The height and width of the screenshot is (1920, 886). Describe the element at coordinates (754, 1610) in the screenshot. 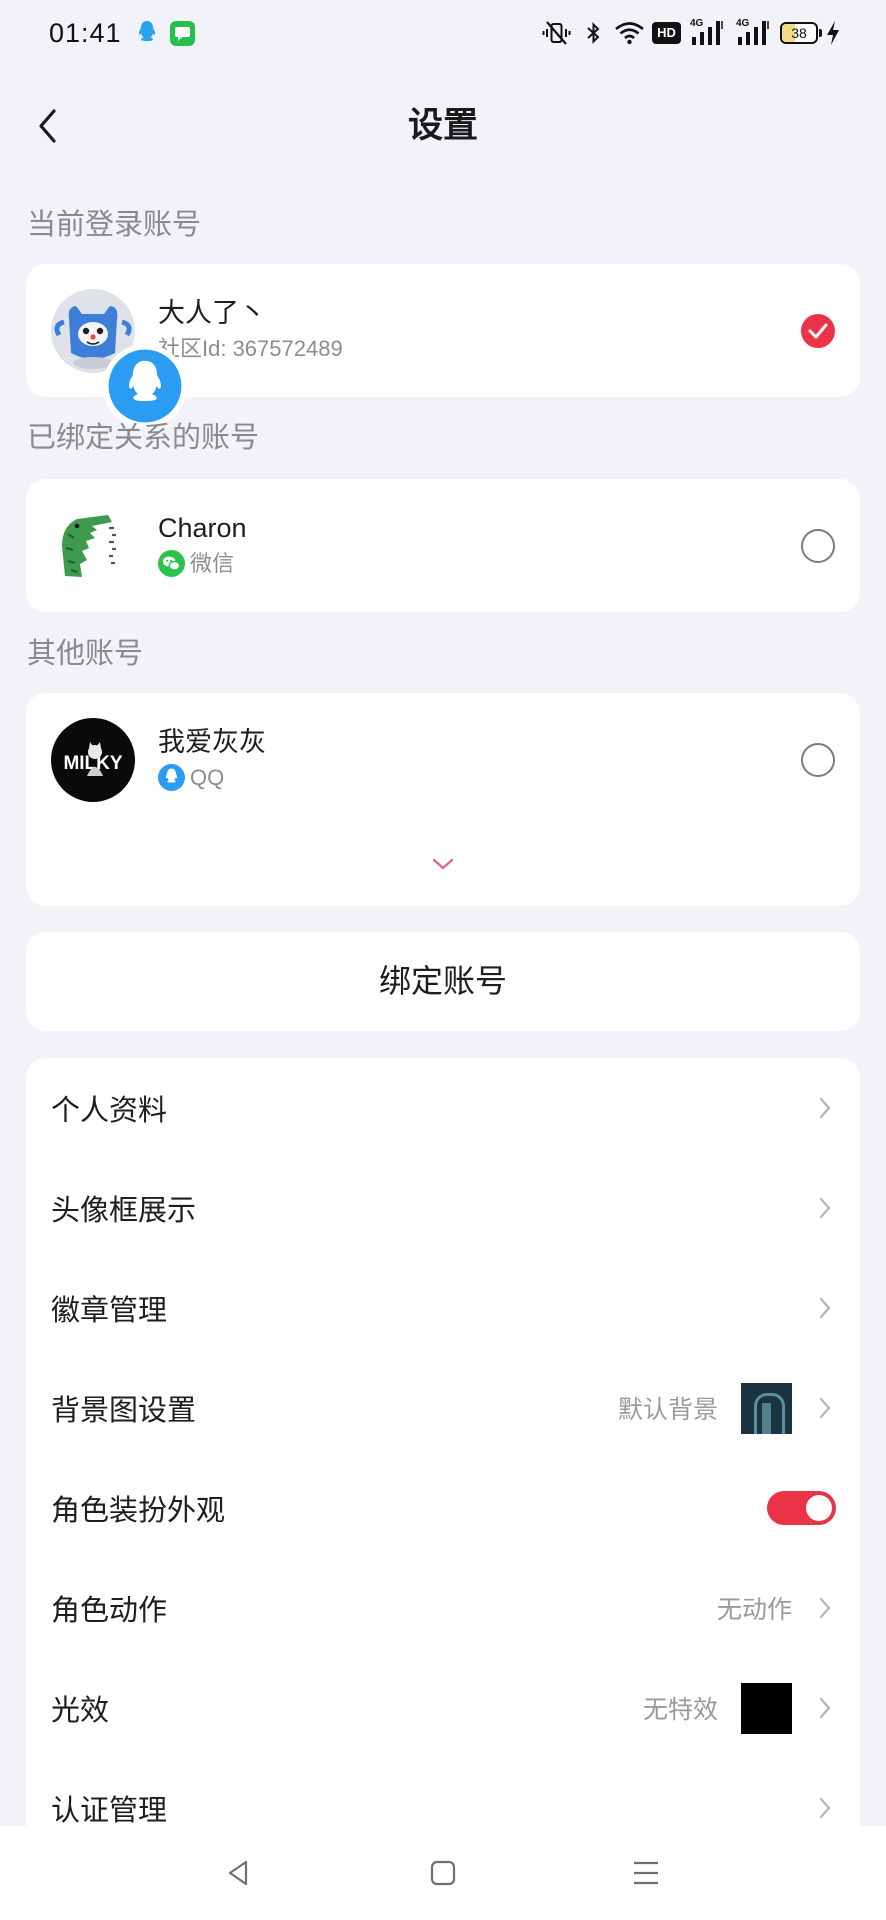

I see `settings-item-value: 无动作` at that location.